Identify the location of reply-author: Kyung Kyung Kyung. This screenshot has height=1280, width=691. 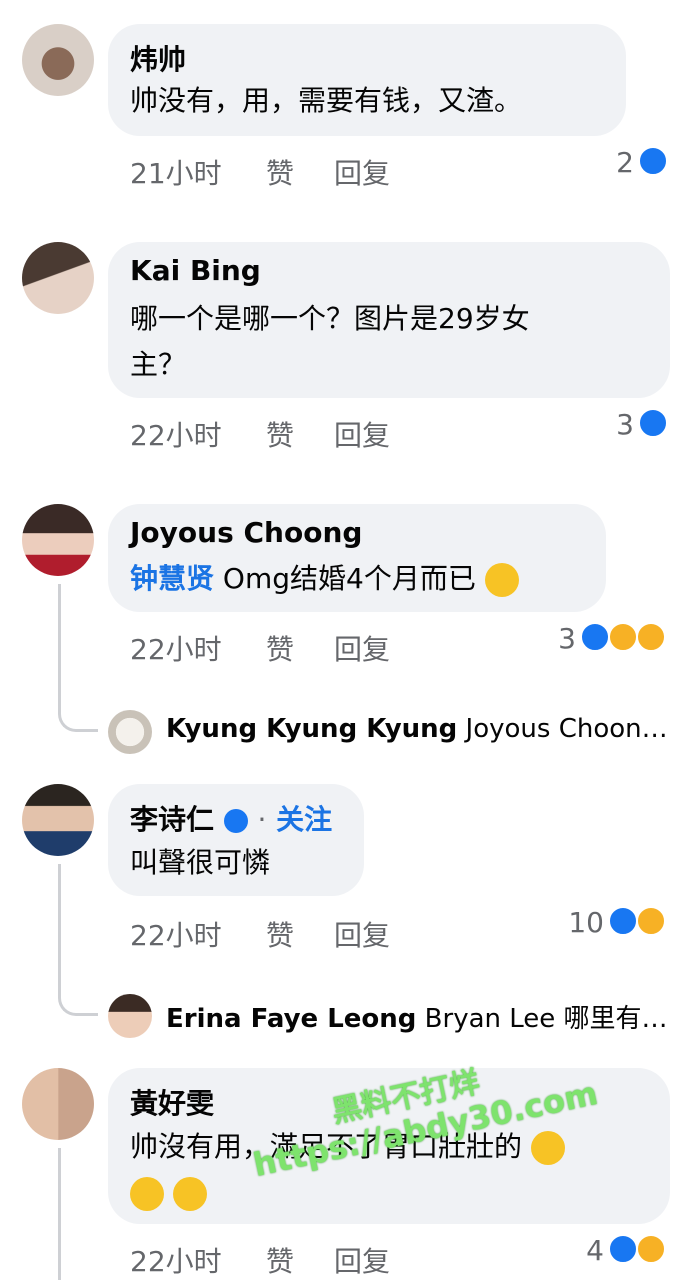
(312, 729).